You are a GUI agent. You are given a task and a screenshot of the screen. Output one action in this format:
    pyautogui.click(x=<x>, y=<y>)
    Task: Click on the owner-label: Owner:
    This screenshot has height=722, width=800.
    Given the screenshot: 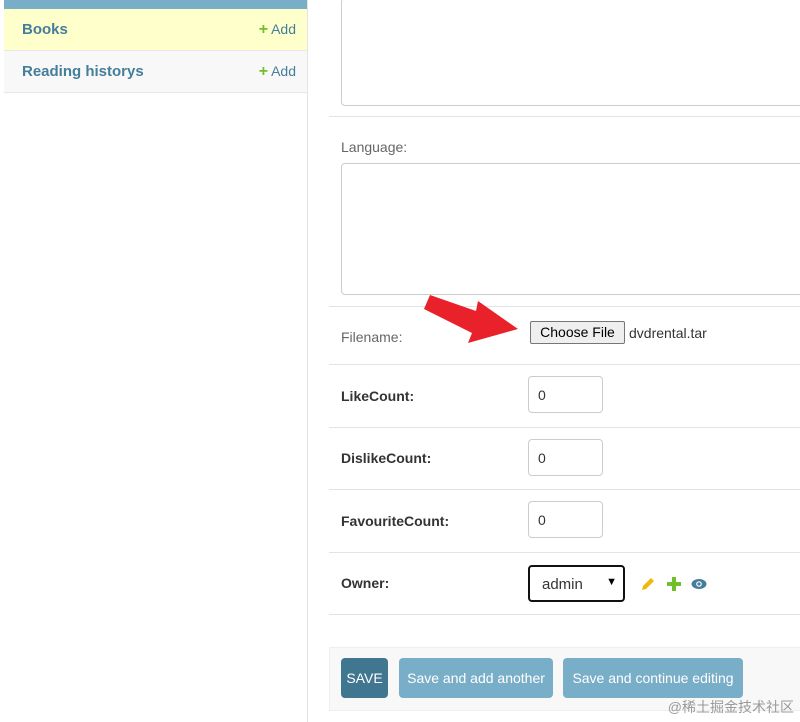 What is the action you would take?
    pyautogui.click(x=365, y=583)
    